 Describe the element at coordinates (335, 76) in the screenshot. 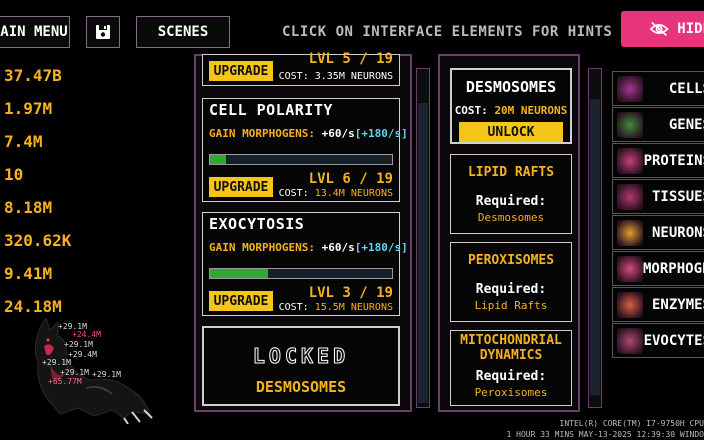

I see `cost-text: COST: 3.35M NEURONS` at that location.